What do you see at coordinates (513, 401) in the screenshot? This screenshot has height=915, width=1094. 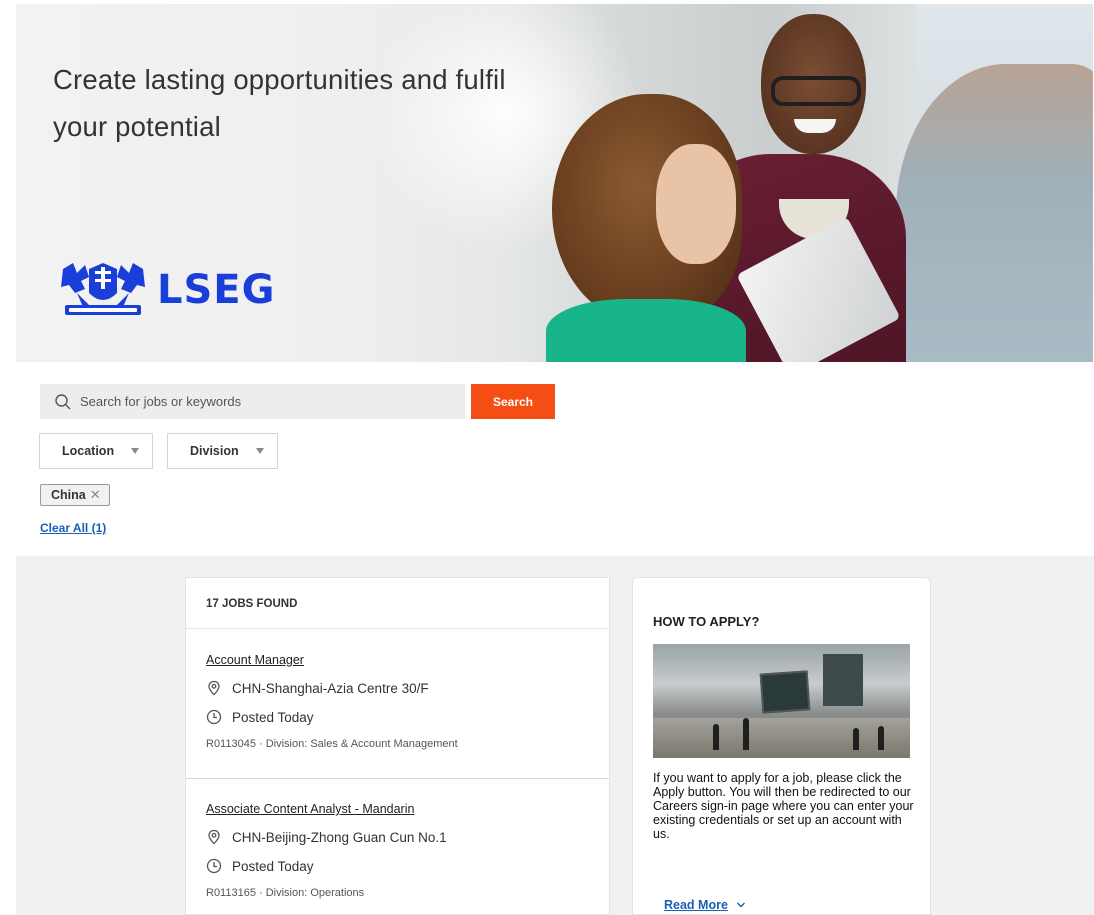 I see `search-button: Search` at bounding box center [513, 401].